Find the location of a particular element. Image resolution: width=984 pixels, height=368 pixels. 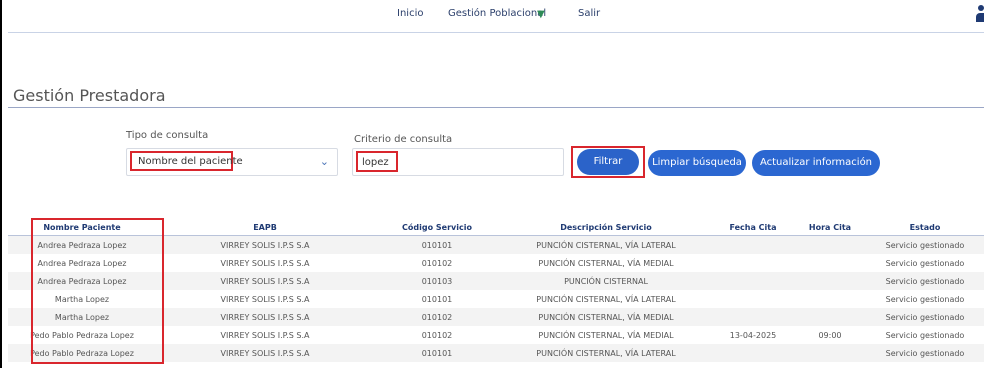

header-nombre-paciente: Nombre Paciente is located at coordinates (82, 228).